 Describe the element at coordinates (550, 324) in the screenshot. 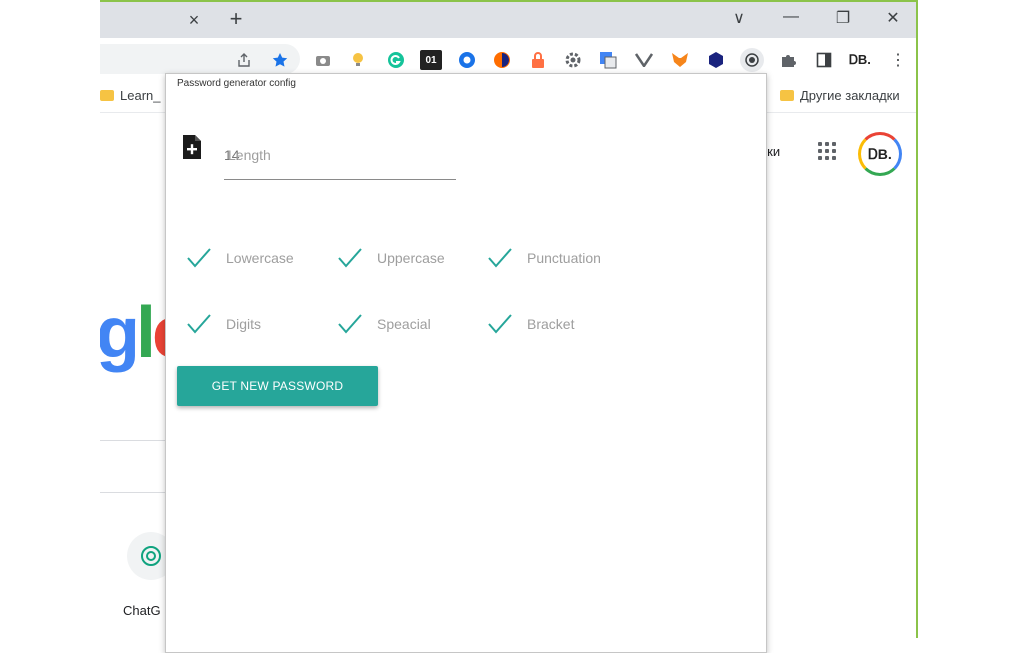

I see `option-label: Bracket` at that location.